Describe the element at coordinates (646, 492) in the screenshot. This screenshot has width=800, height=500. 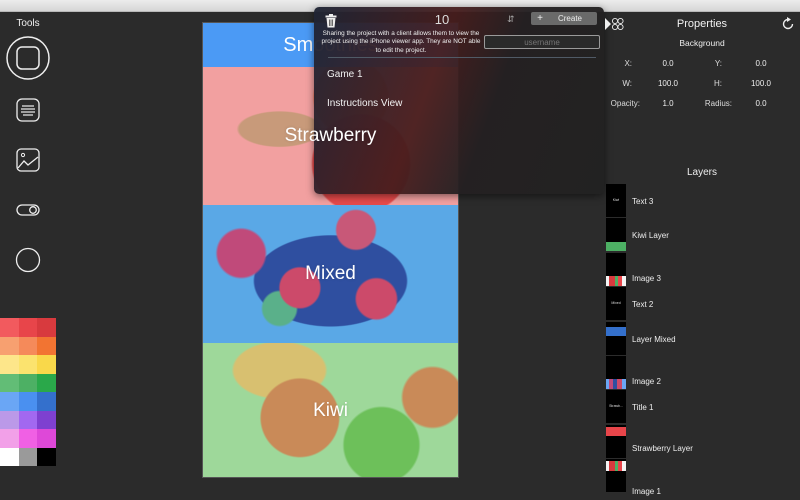
I see `layer-name: Image 1` at that location.